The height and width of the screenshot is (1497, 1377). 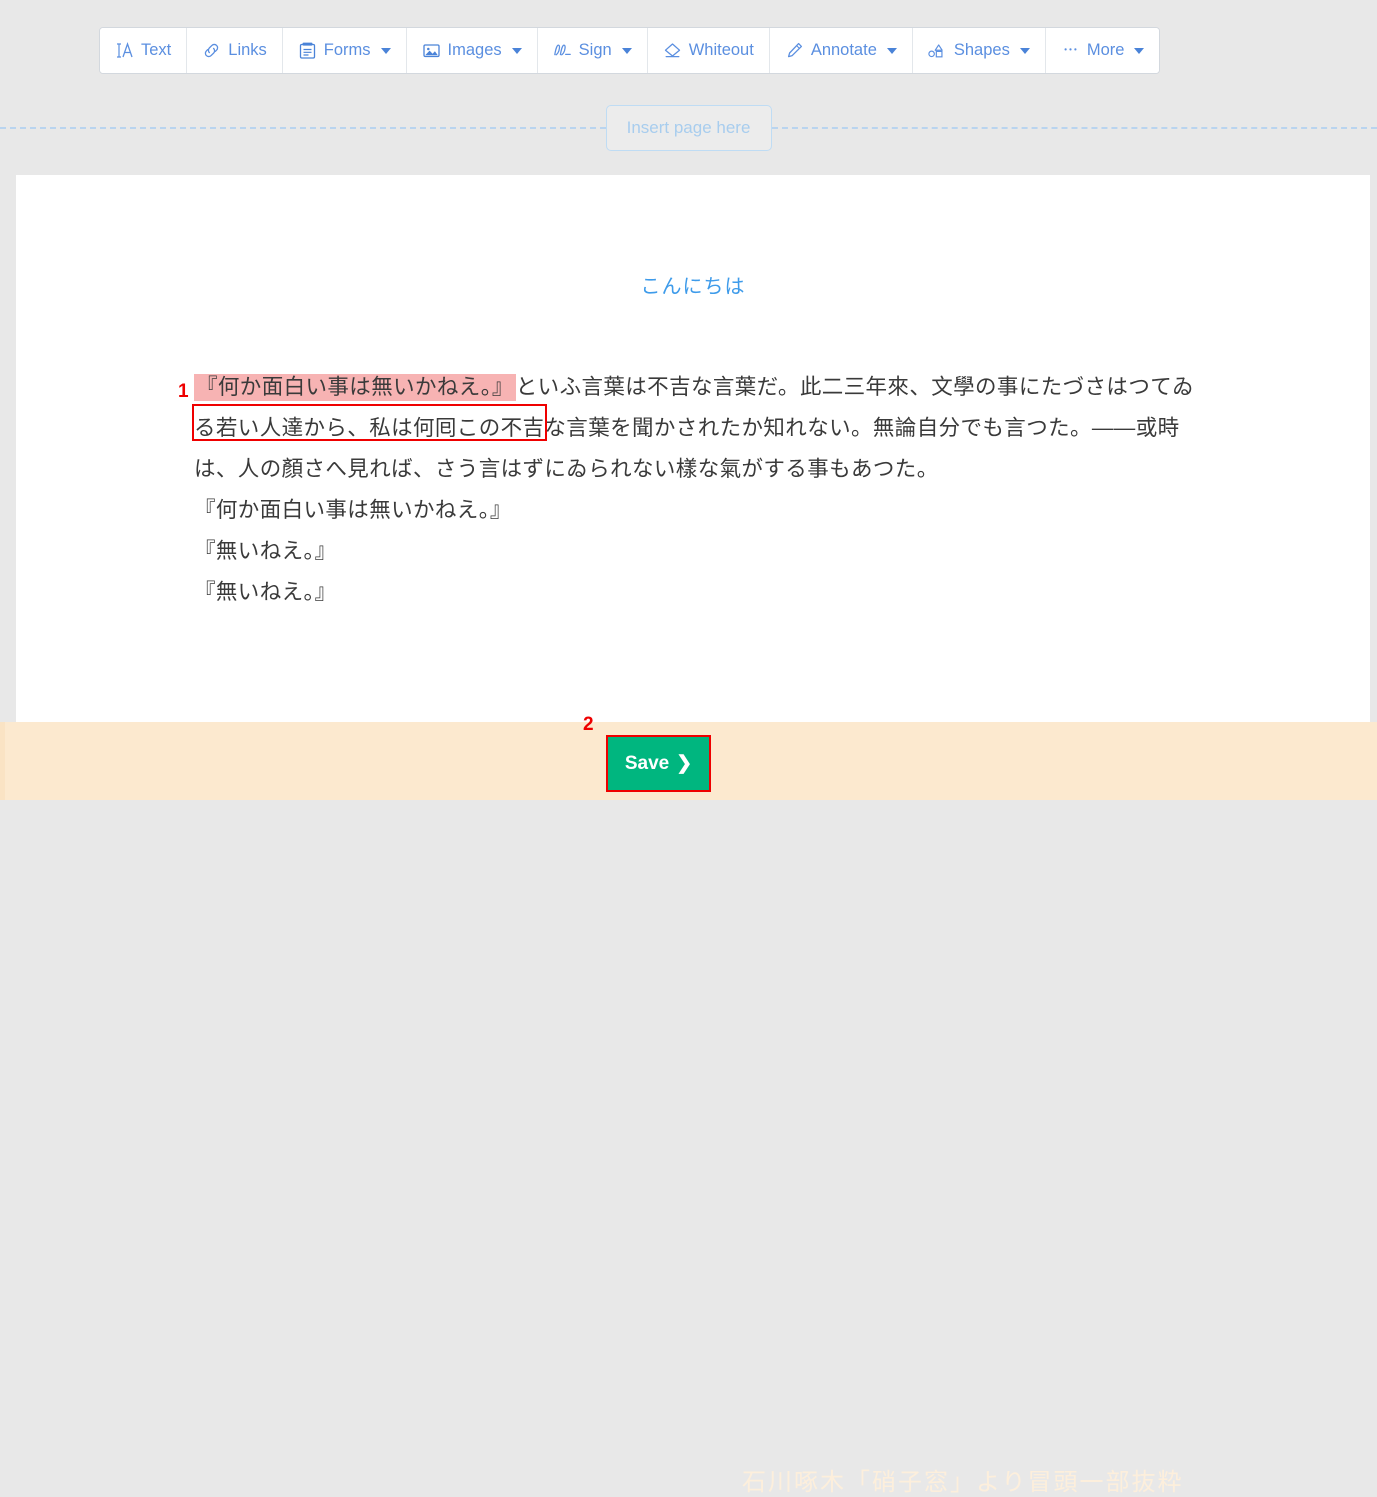 What do you see at coordinates (693, 284) in the screenshot?
I see `document-heading: こんにちは` at bounding box center [693, 284].